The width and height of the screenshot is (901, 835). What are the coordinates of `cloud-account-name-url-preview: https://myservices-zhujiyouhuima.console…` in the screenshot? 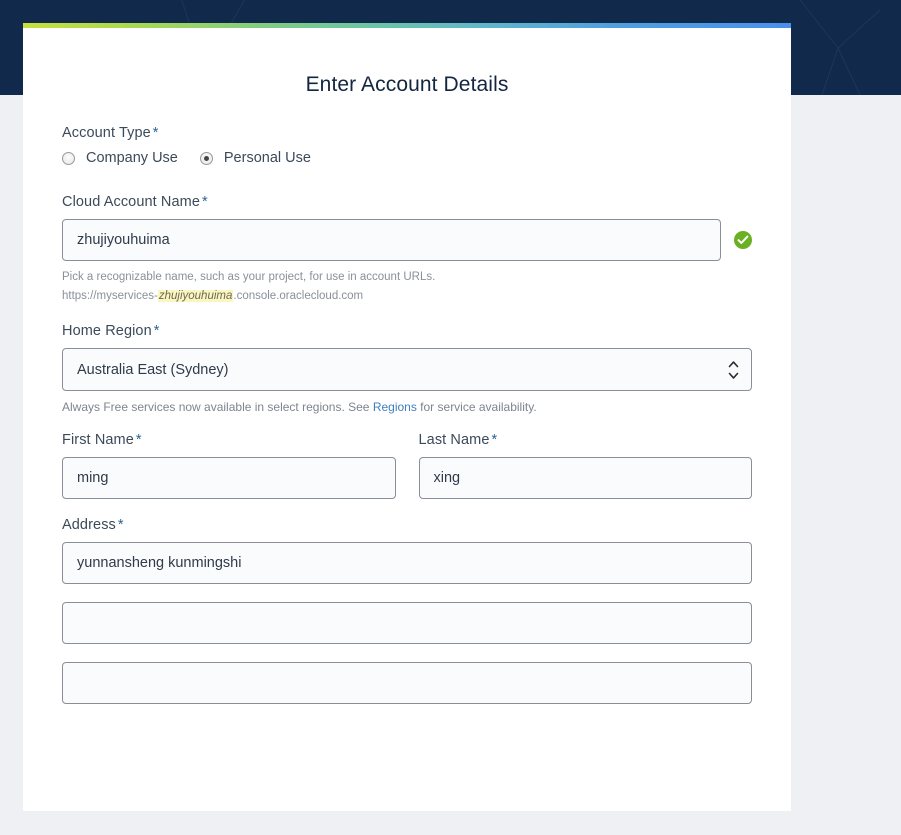 It's located at (407, 296).